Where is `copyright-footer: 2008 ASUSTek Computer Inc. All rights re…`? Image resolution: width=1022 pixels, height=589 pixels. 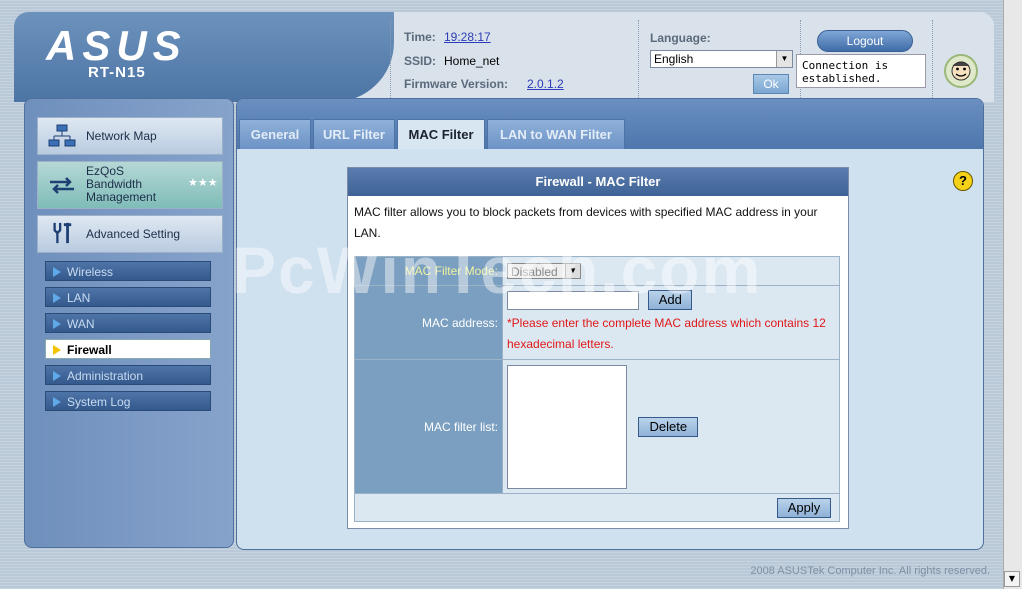
copyright-footer: 2008 ASUSTek Computer Inc. All rights re… is located at coordinates (870, 571).